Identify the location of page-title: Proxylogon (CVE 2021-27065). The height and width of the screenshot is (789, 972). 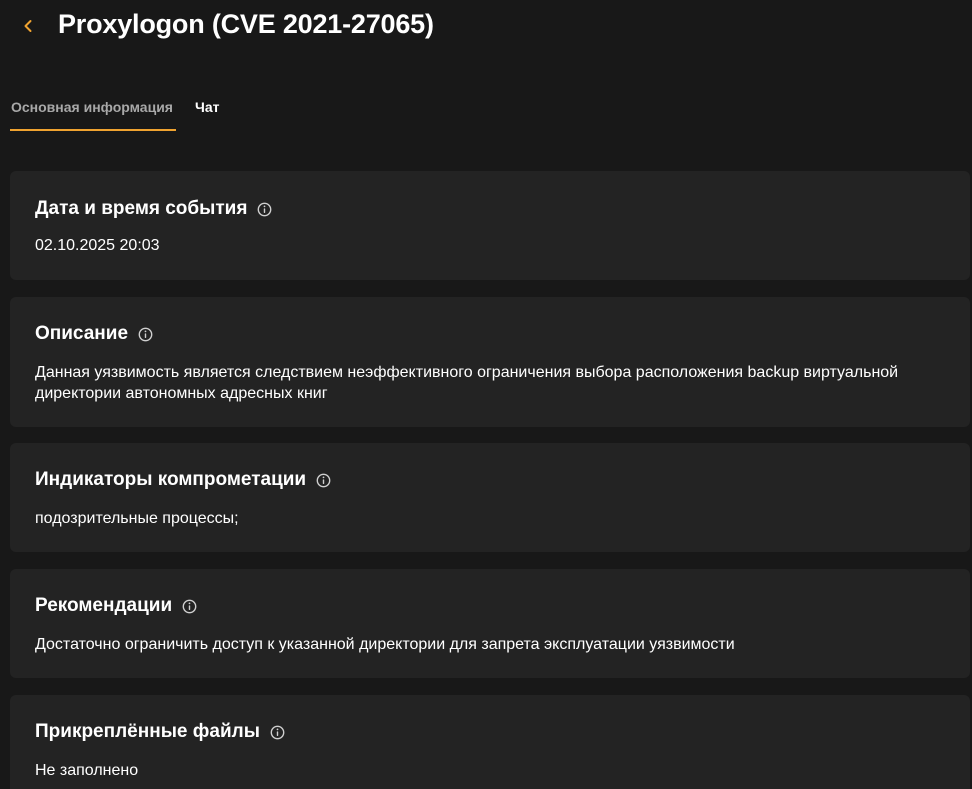
(246, 24).